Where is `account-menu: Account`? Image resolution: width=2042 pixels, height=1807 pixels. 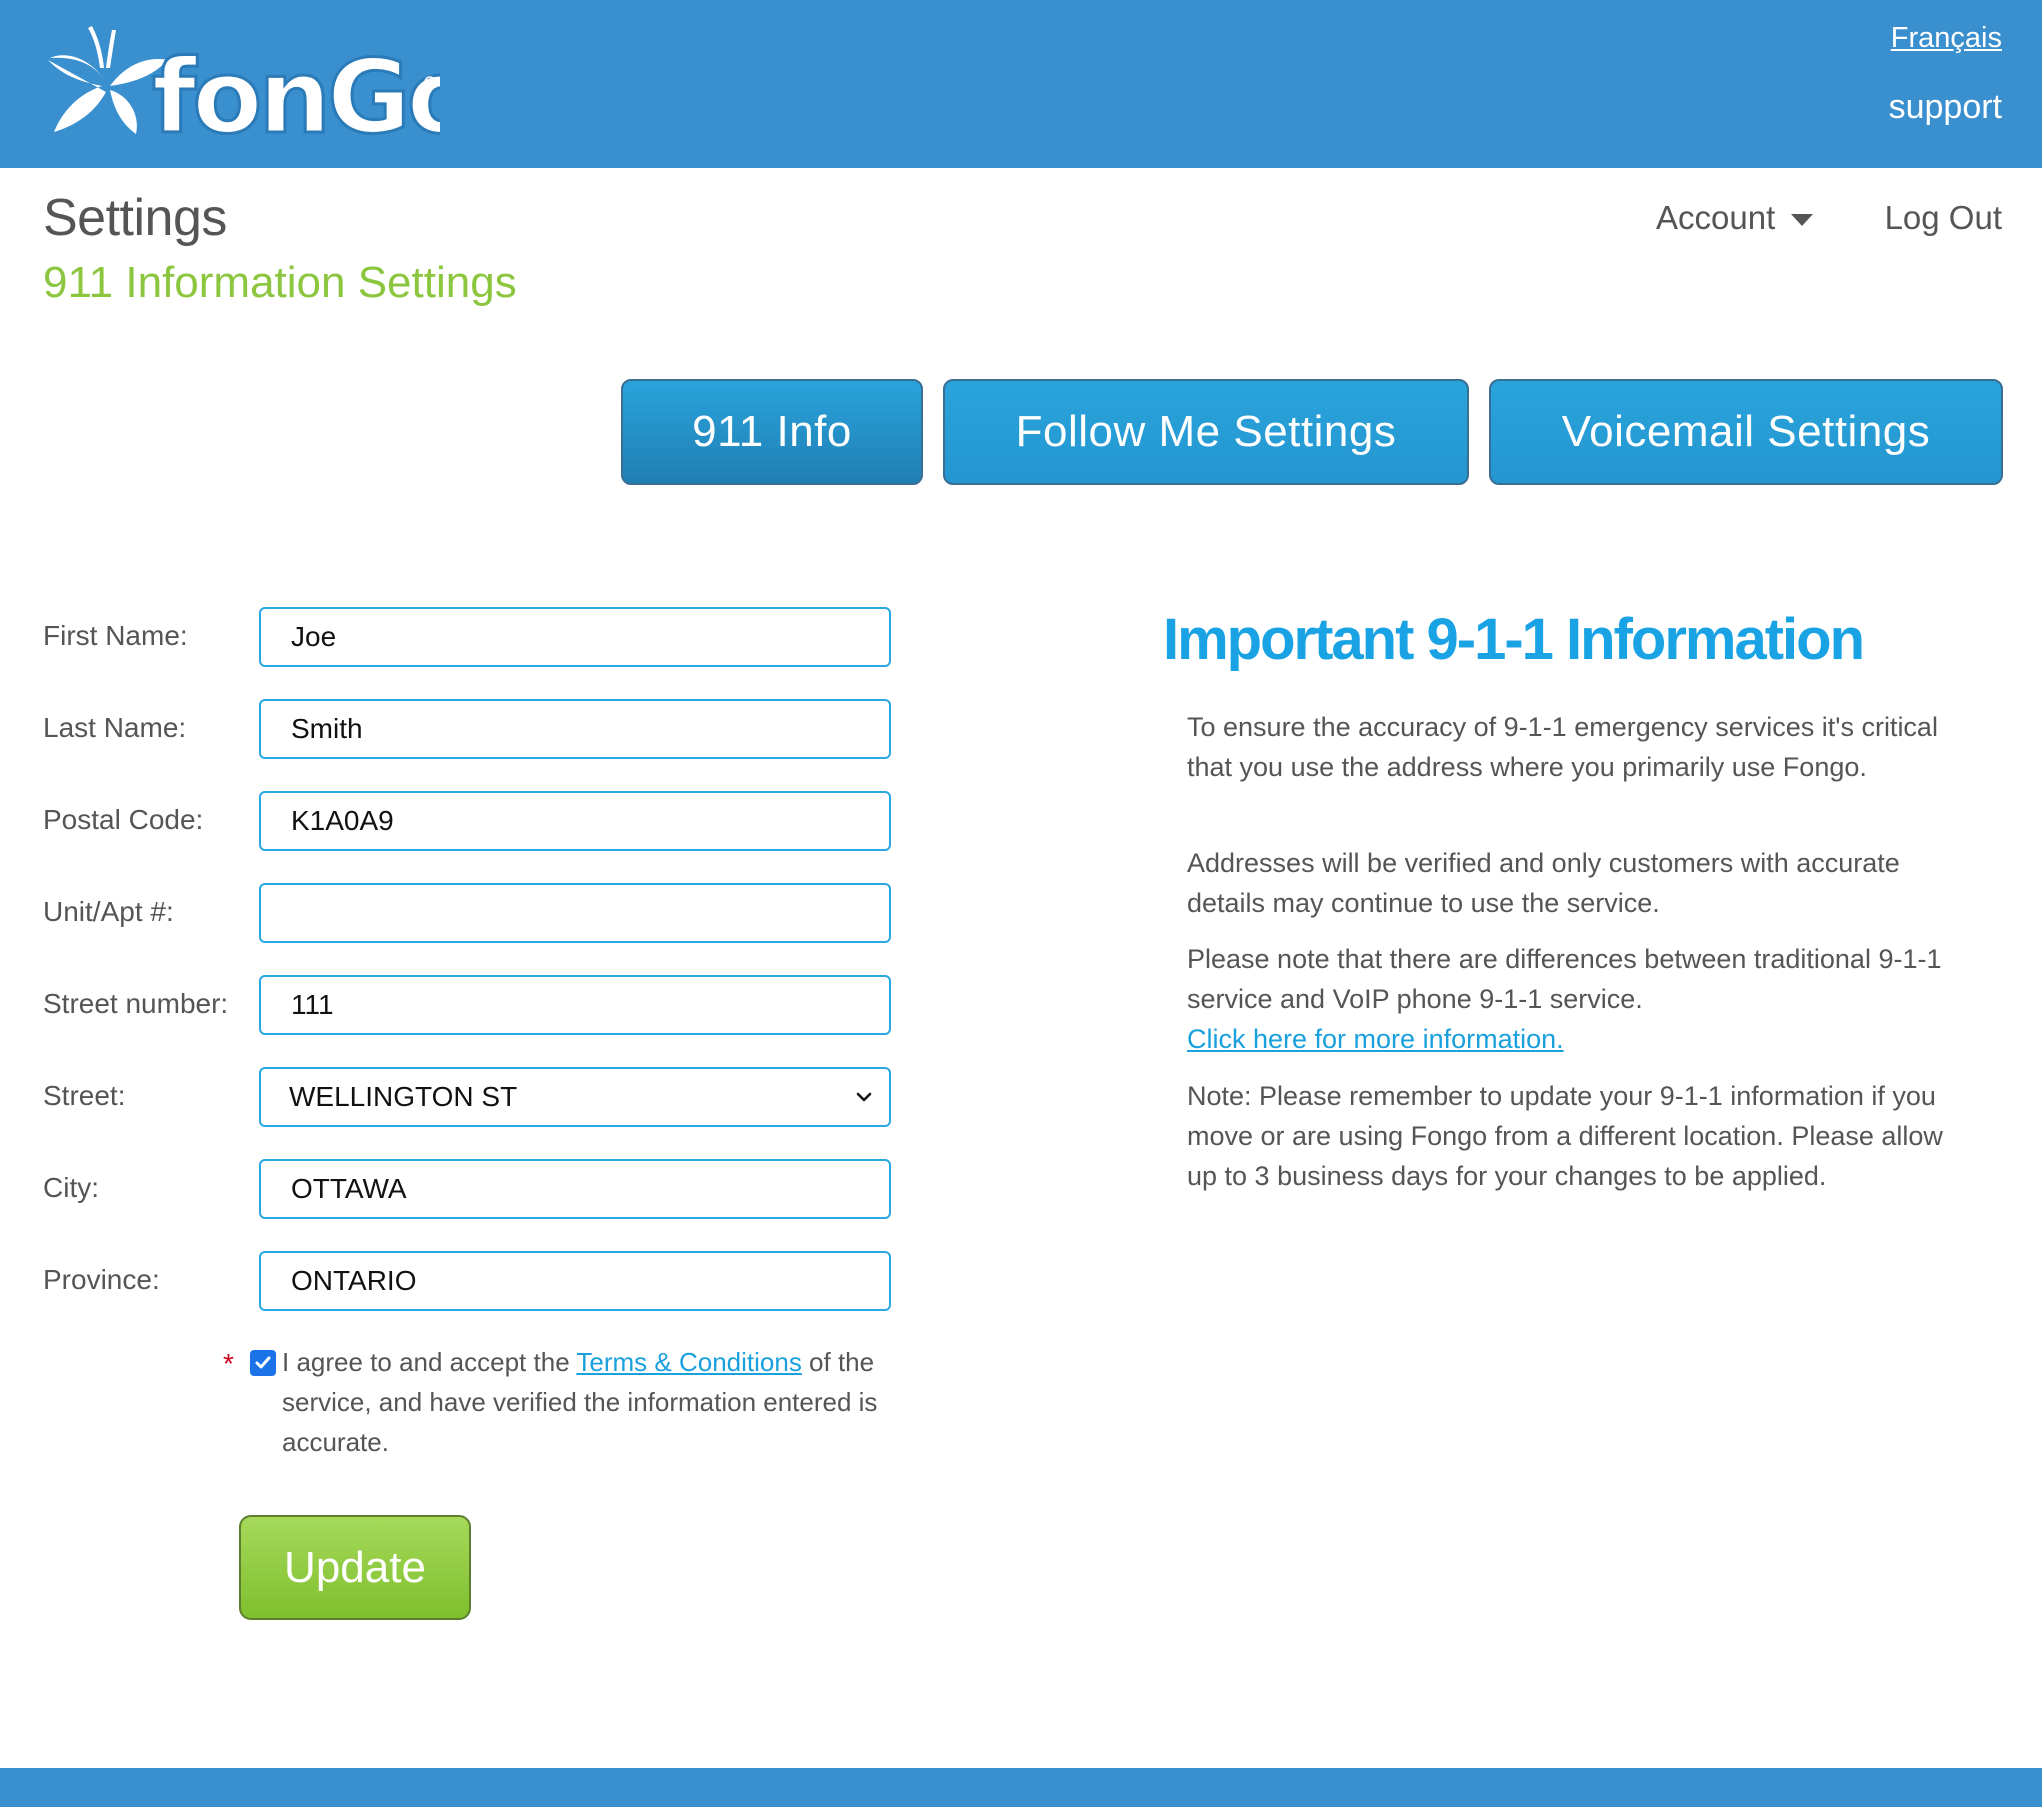 account-menu: Account is located at coordinates (1735, 218).